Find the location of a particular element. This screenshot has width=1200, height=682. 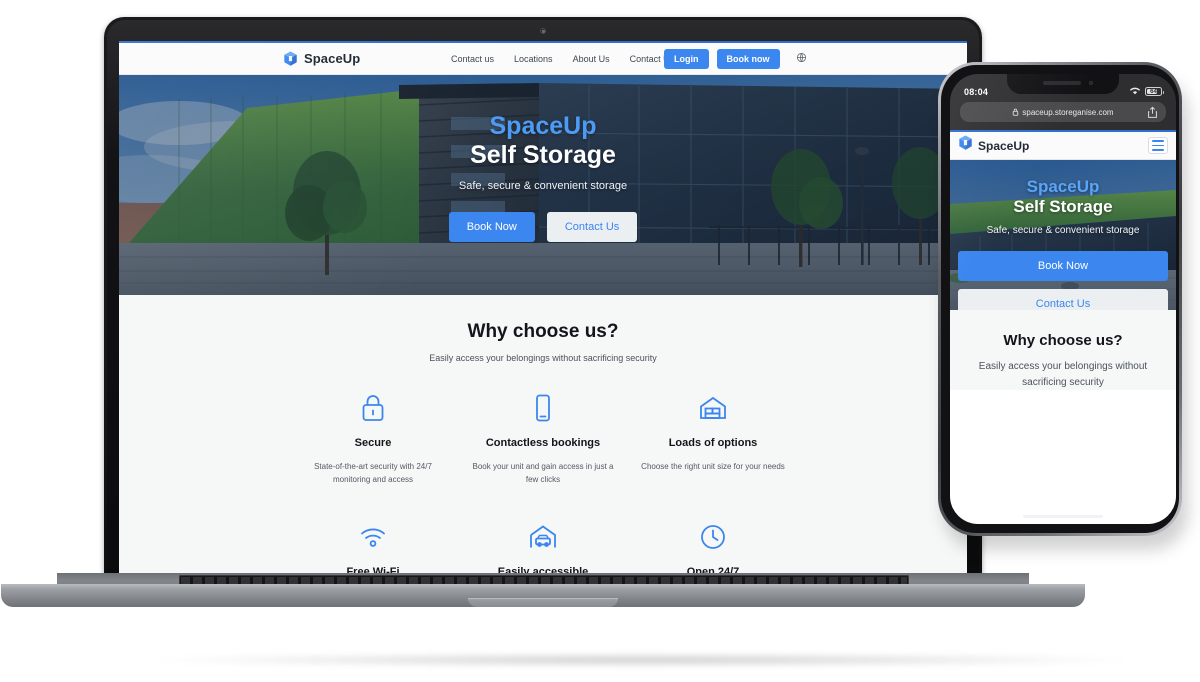

hero-contact-us-button: Contact Us is located at coordinates (592, 227).